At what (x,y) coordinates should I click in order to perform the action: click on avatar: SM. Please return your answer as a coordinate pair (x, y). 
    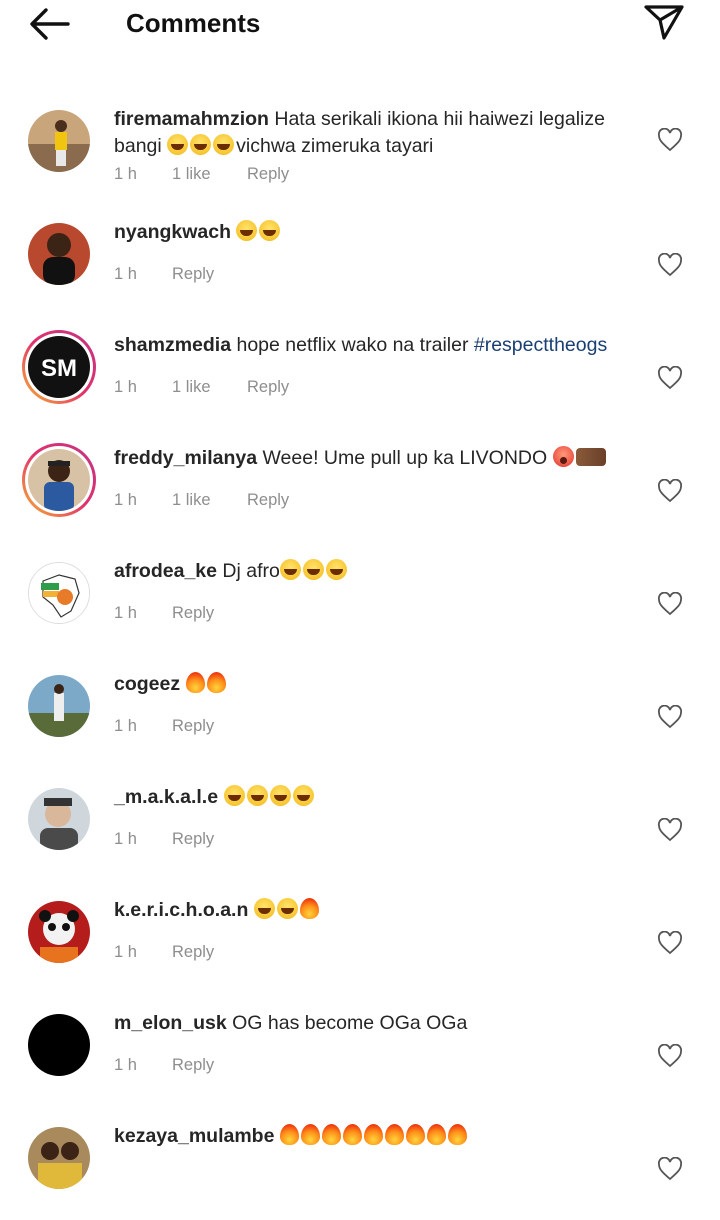
    Looking at the image, I should click on (59, 367).